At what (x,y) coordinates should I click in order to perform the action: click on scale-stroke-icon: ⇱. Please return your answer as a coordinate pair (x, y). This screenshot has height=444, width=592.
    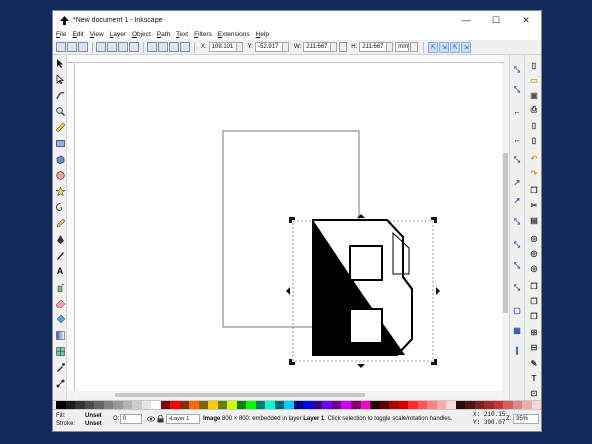
    Looking at the image, I should click on (433, 47).